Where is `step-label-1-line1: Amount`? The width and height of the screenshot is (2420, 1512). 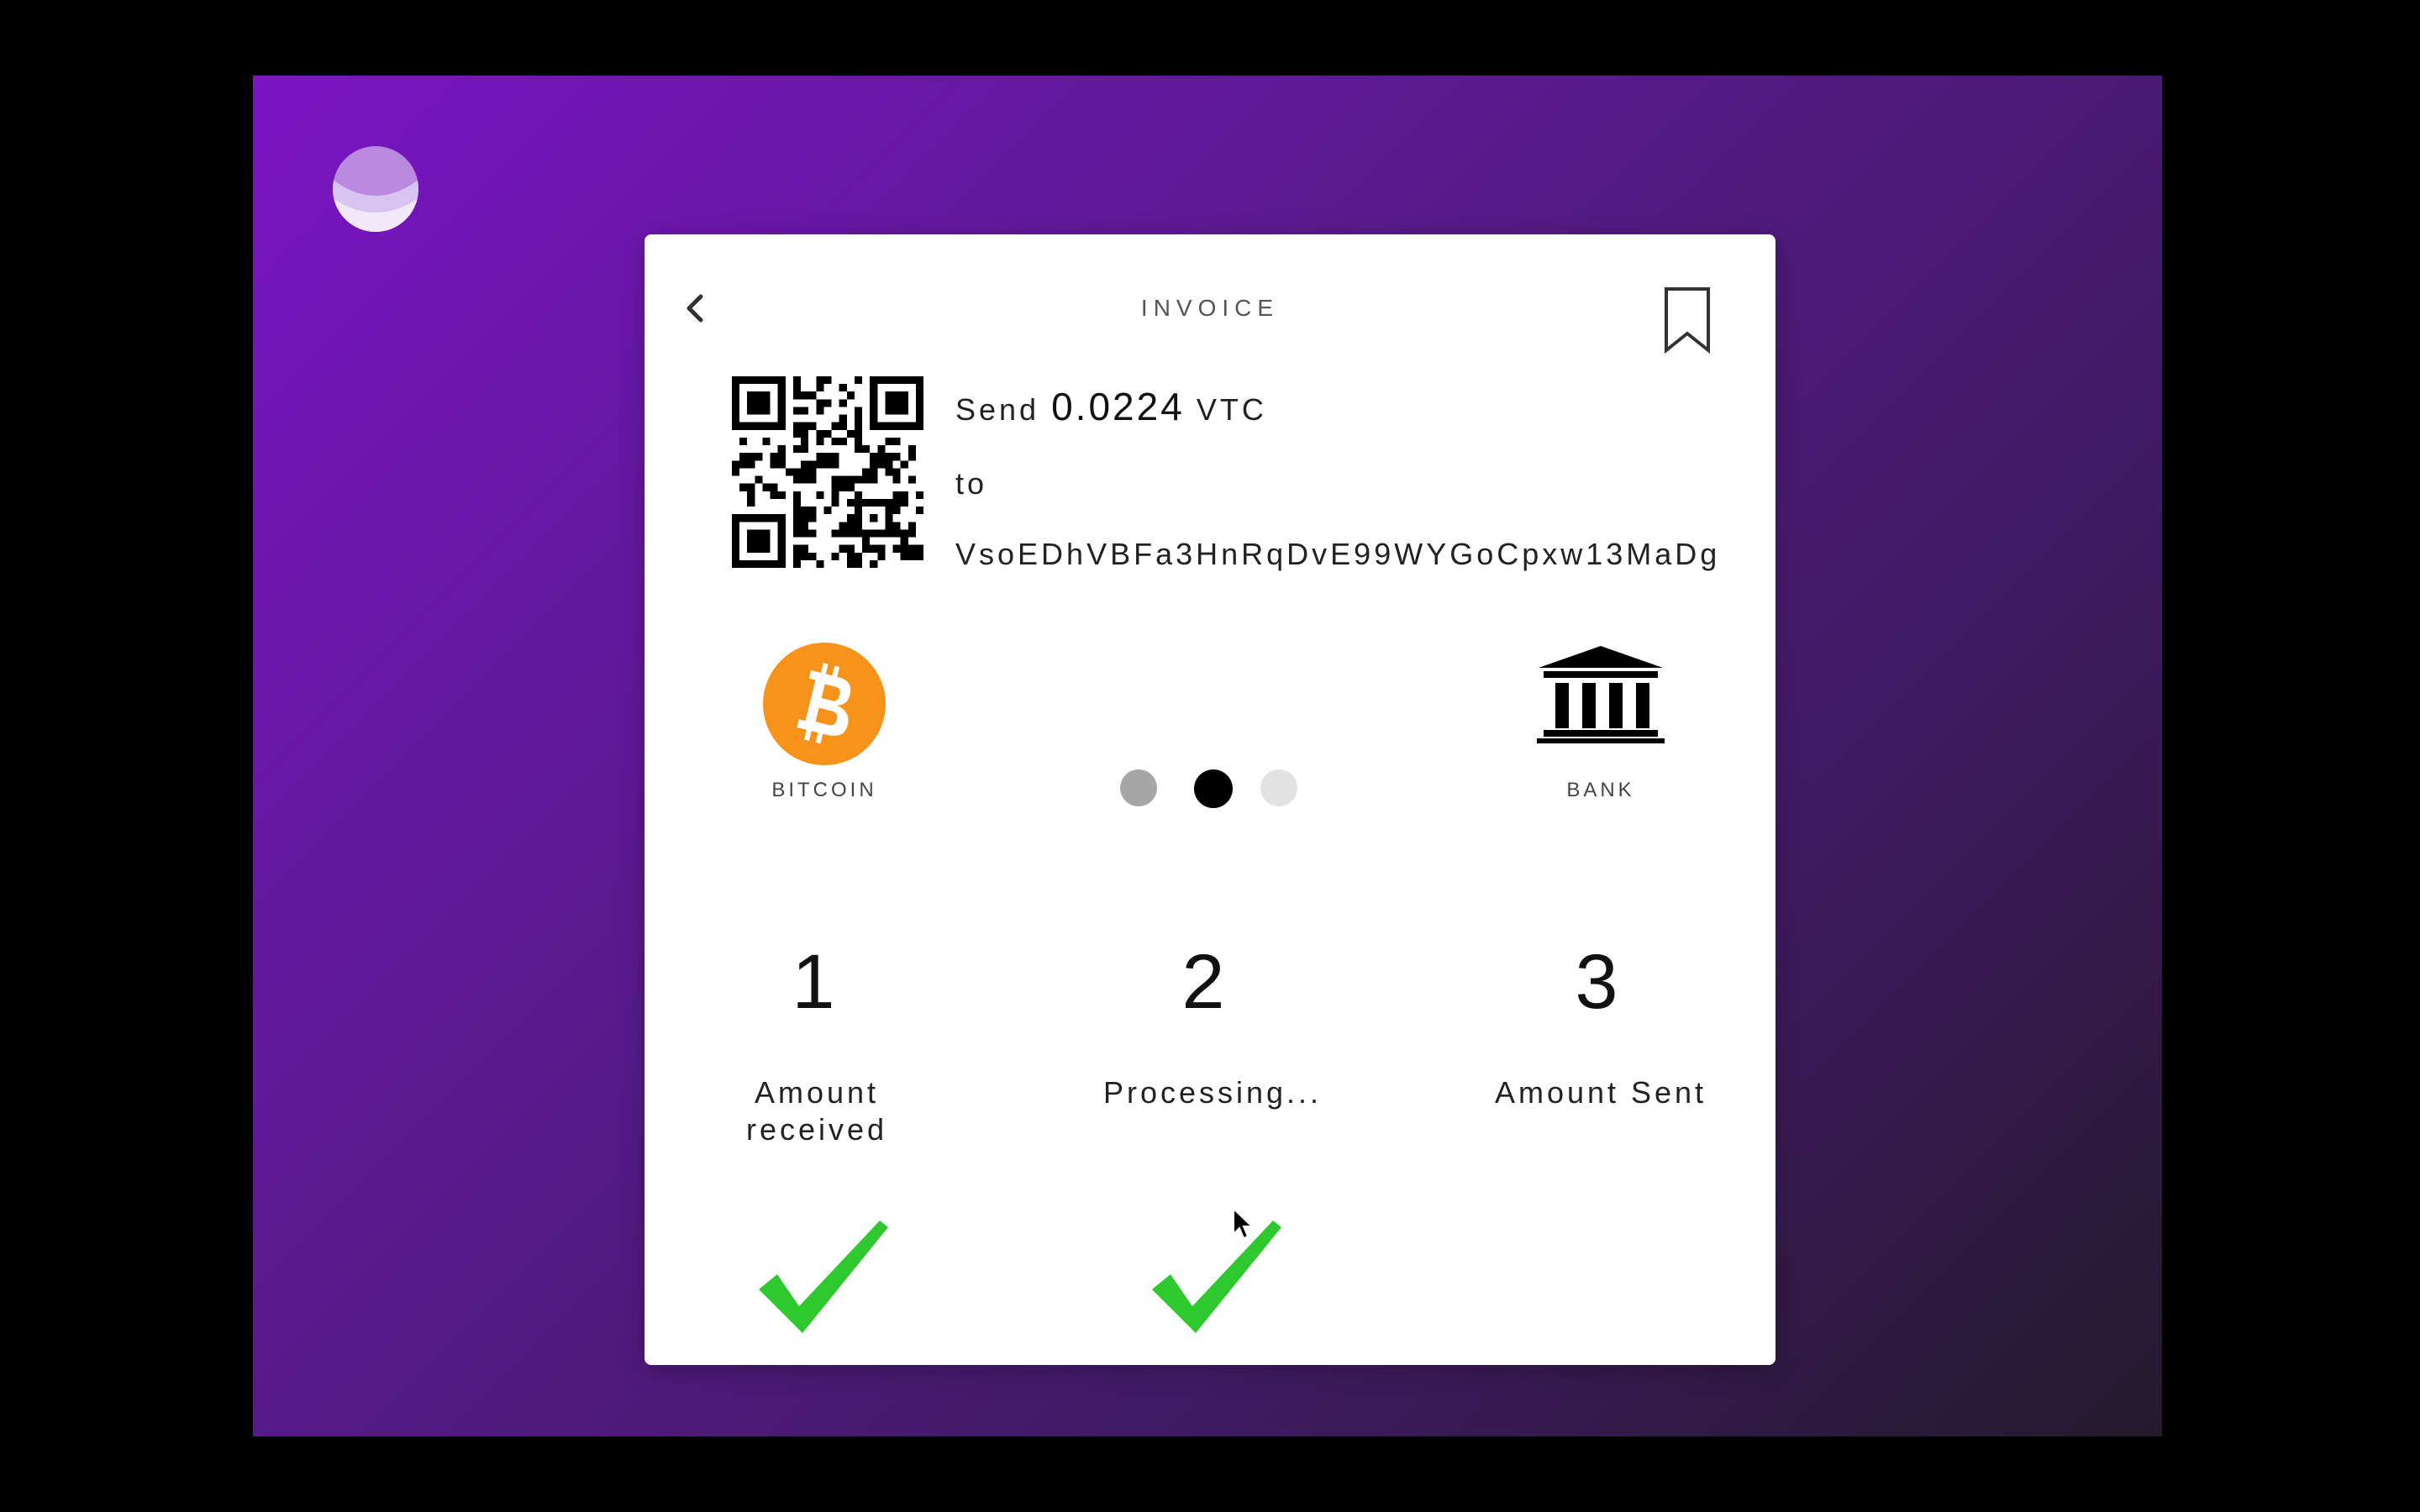
step-label-1-line1: Amount is located at coordinates (817, 1092).